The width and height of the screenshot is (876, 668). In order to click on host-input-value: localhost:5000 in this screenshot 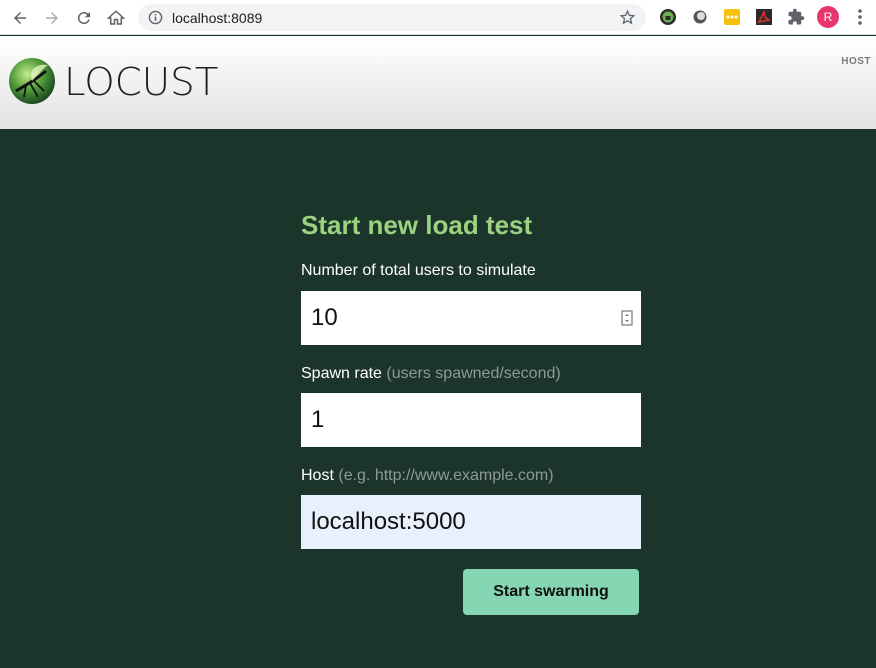, I will do `click(388, 521)`.